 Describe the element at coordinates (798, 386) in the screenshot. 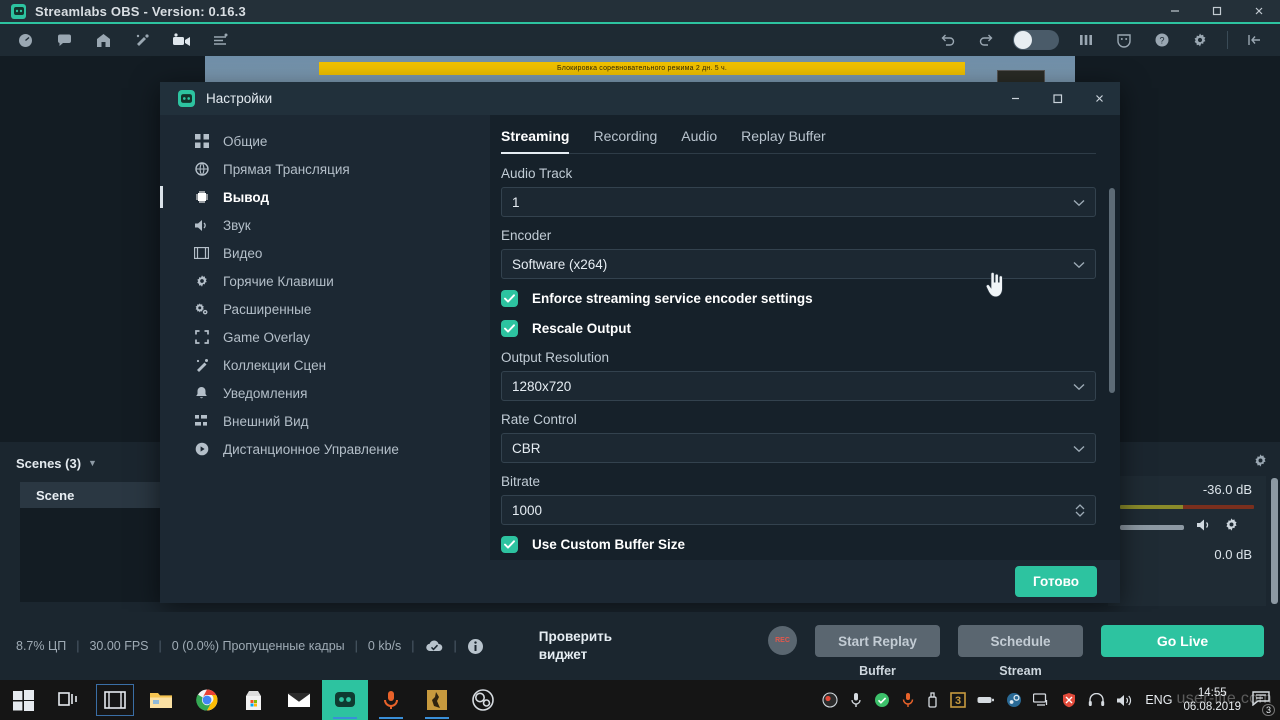

I see `output-resolution-select: 1280x720` at that location.